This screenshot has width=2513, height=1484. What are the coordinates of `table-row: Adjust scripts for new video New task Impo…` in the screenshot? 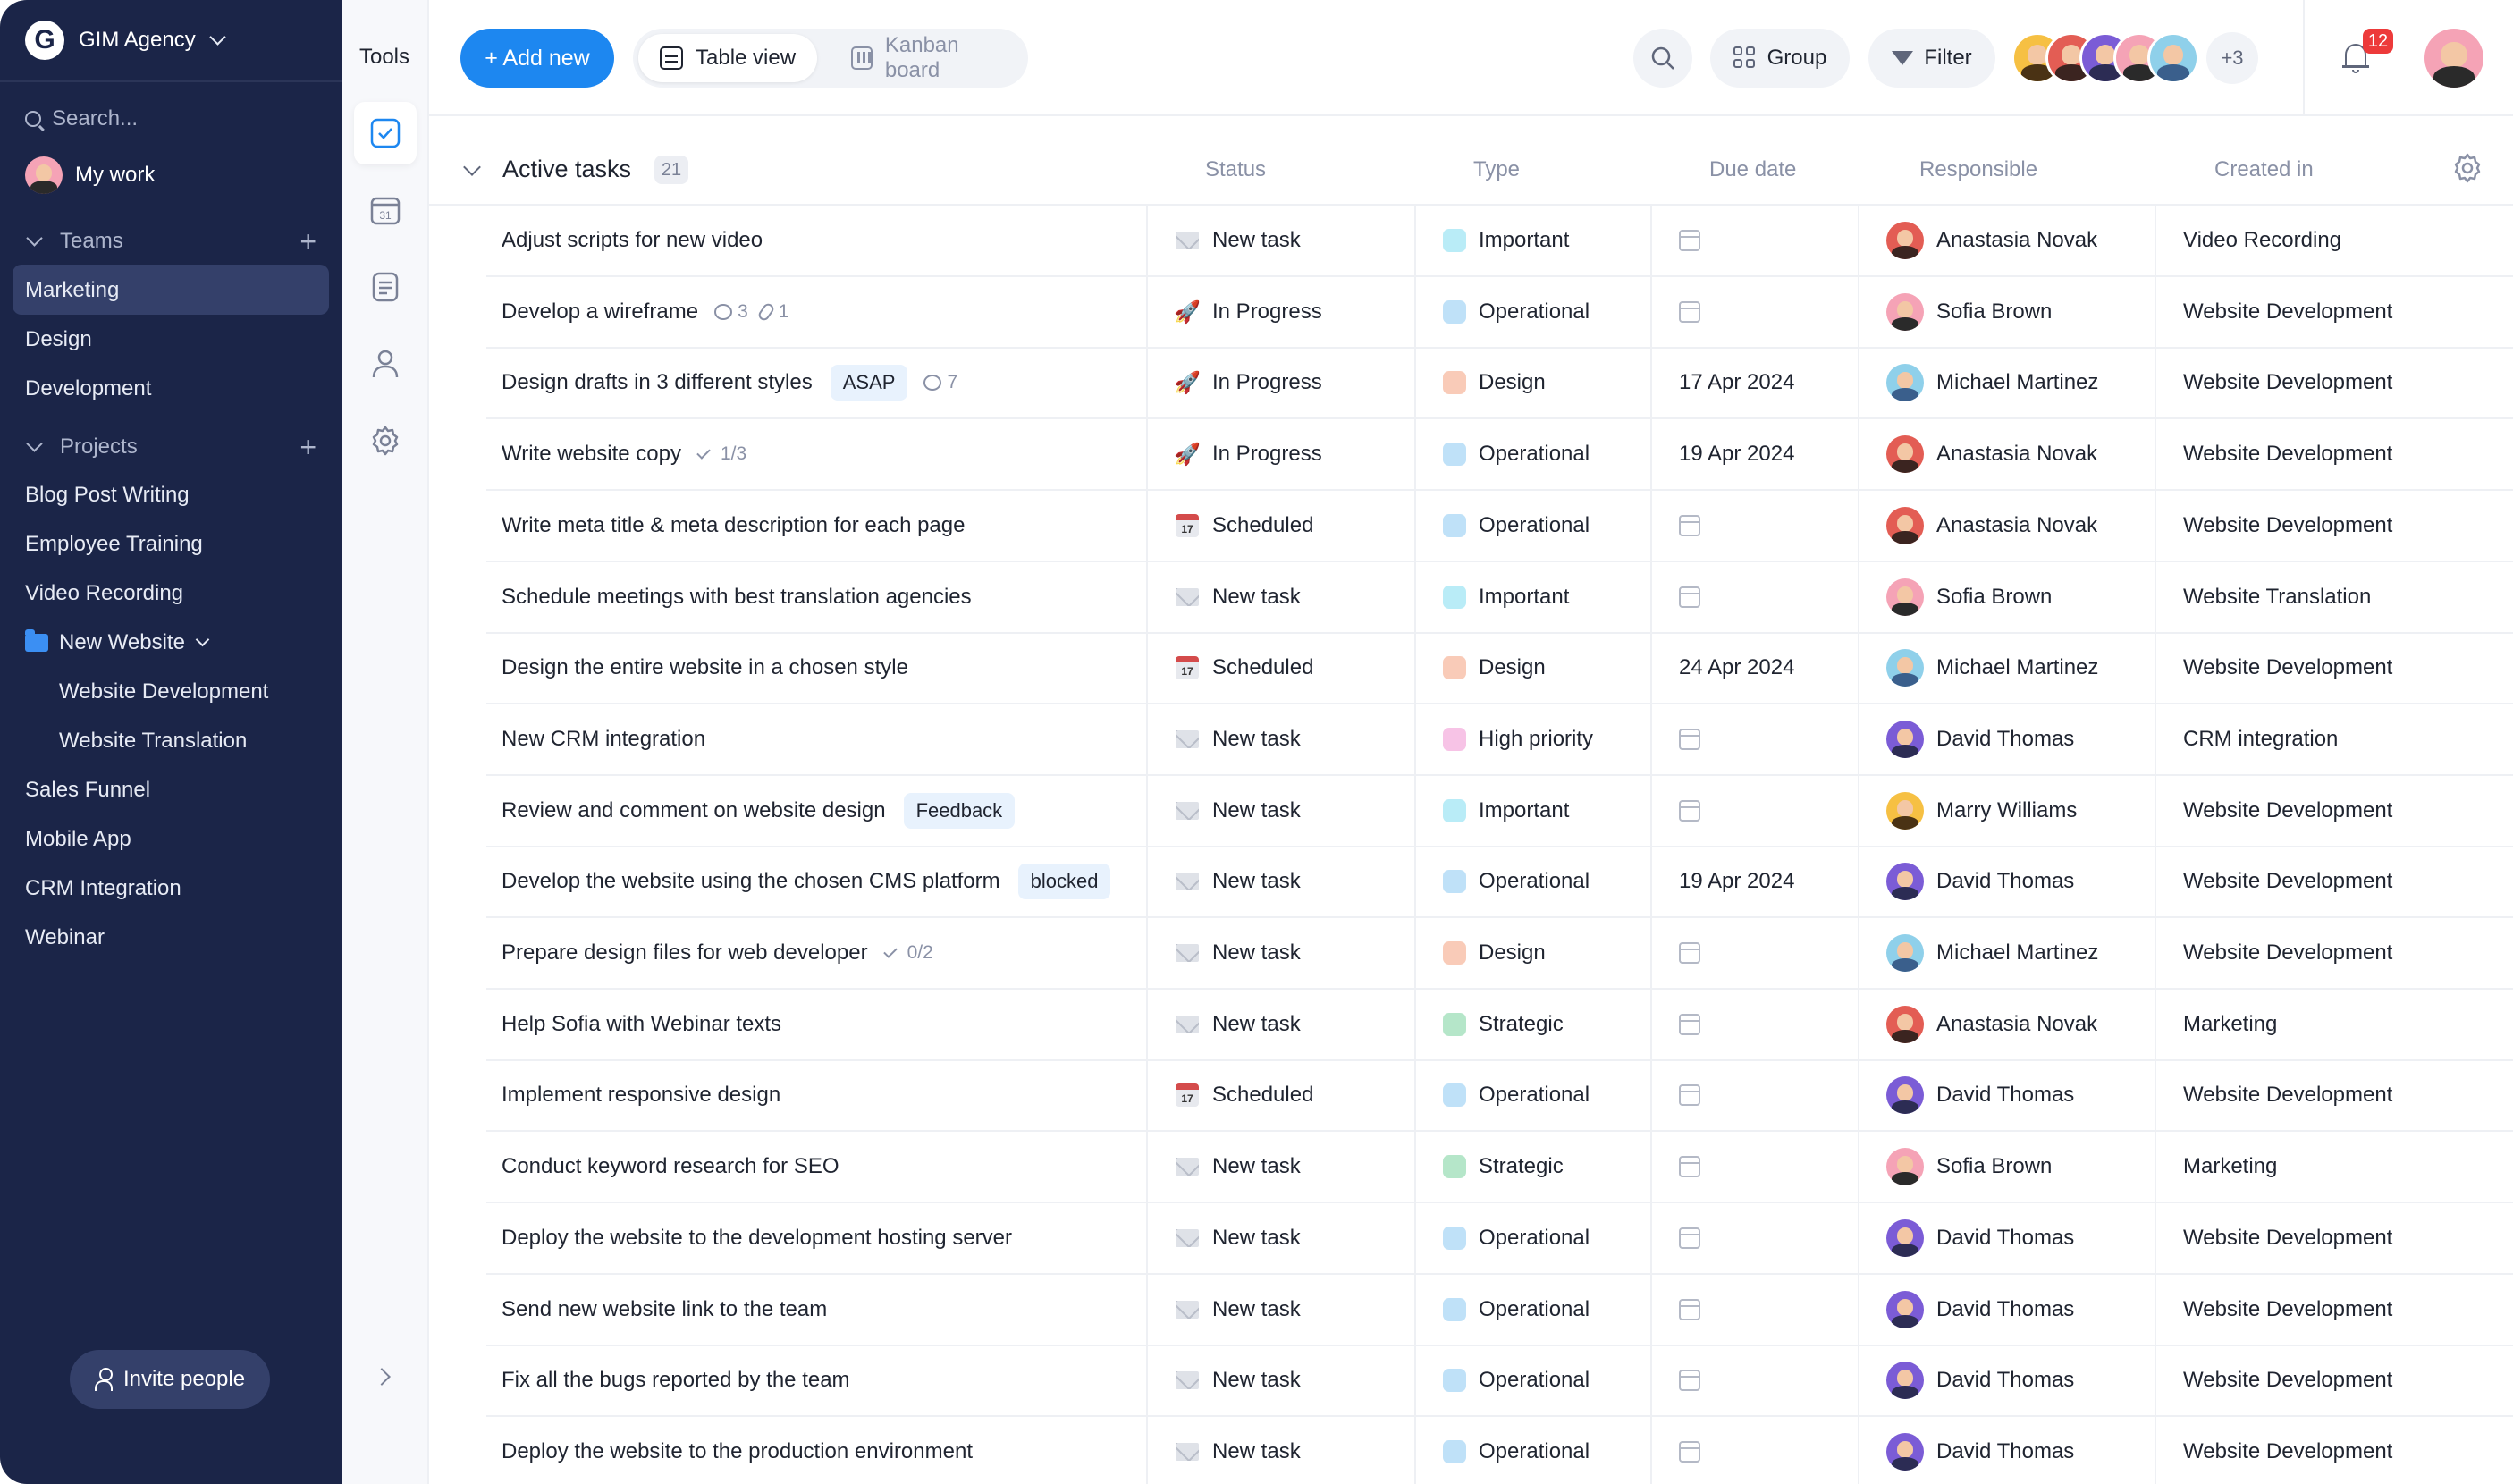 It's located at (1499, 241).